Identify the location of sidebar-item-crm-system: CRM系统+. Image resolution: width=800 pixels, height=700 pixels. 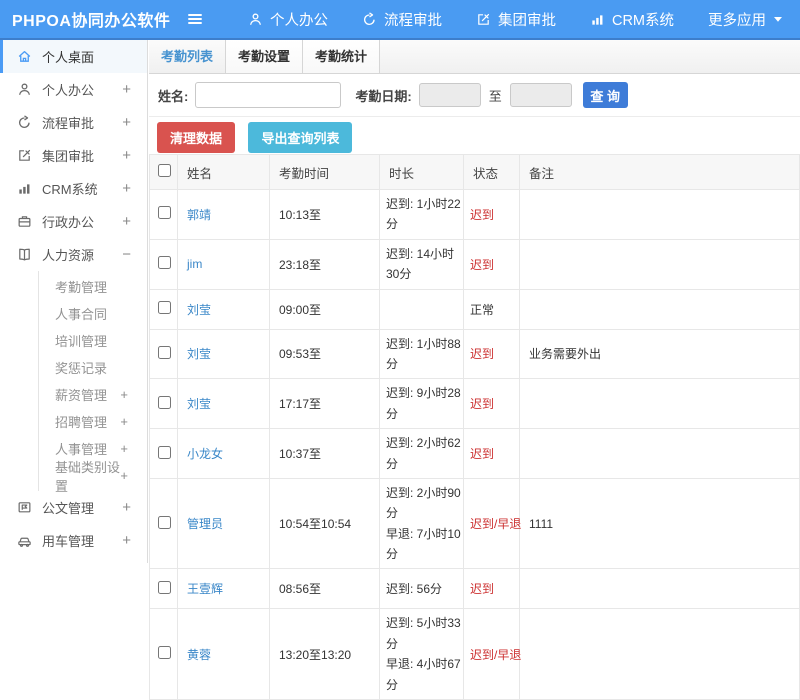
(73, 188).